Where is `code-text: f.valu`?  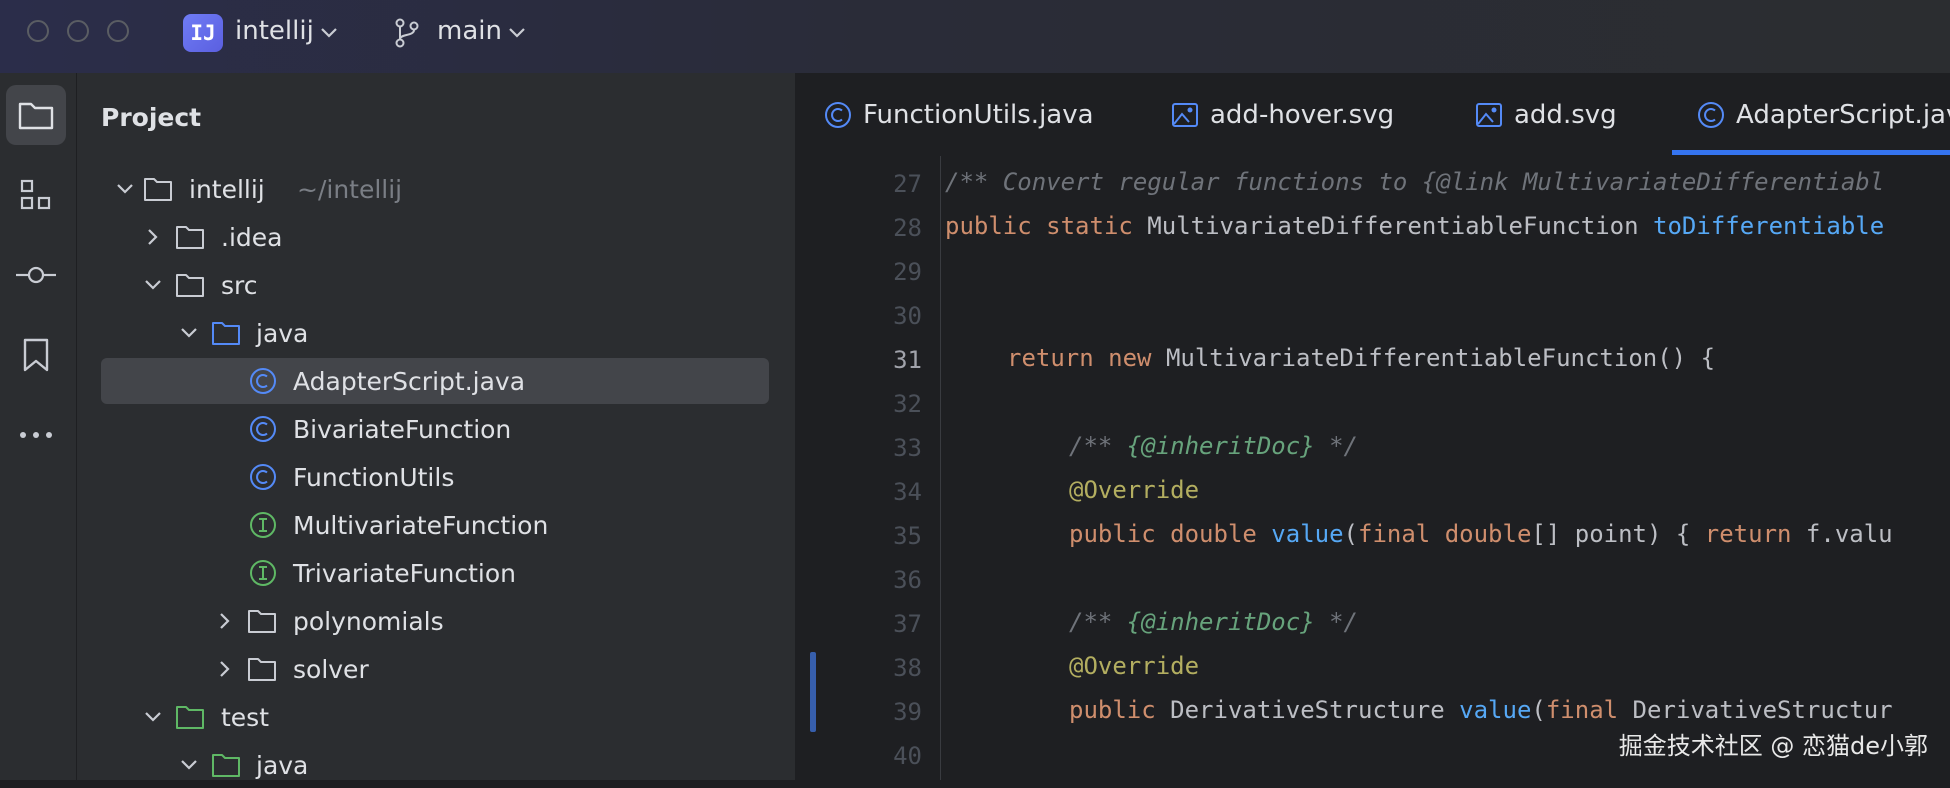 code-text: f.valu is located at coordinates (1842, 534).